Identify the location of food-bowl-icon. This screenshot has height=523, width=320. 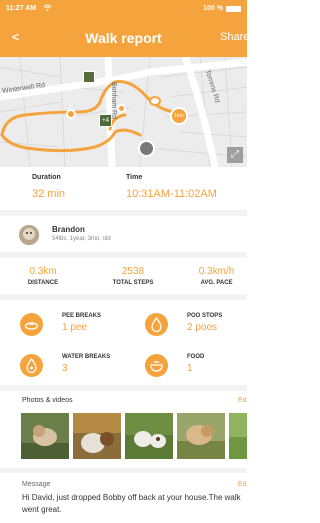
(156, 365).